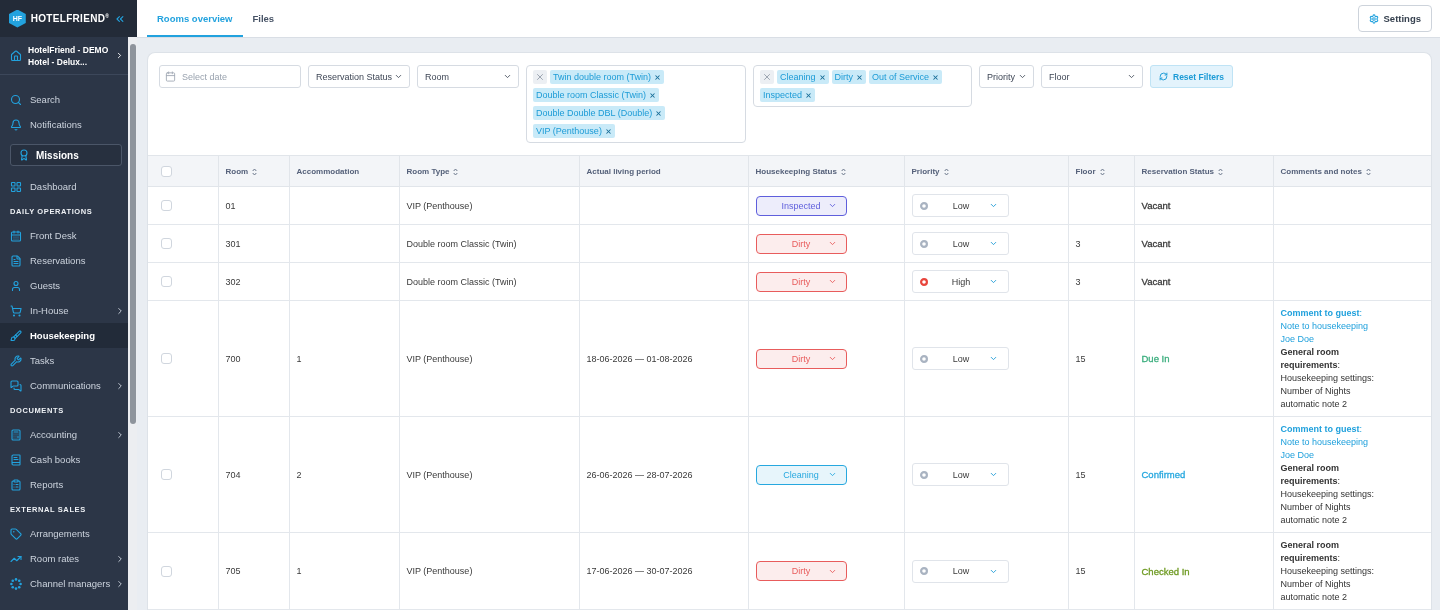 The image size is (1440, 610). What do you see at coordinates (1394, 18) in the screenshot?
I see `settings-button: Settings` at bounding box center [1394, 18].